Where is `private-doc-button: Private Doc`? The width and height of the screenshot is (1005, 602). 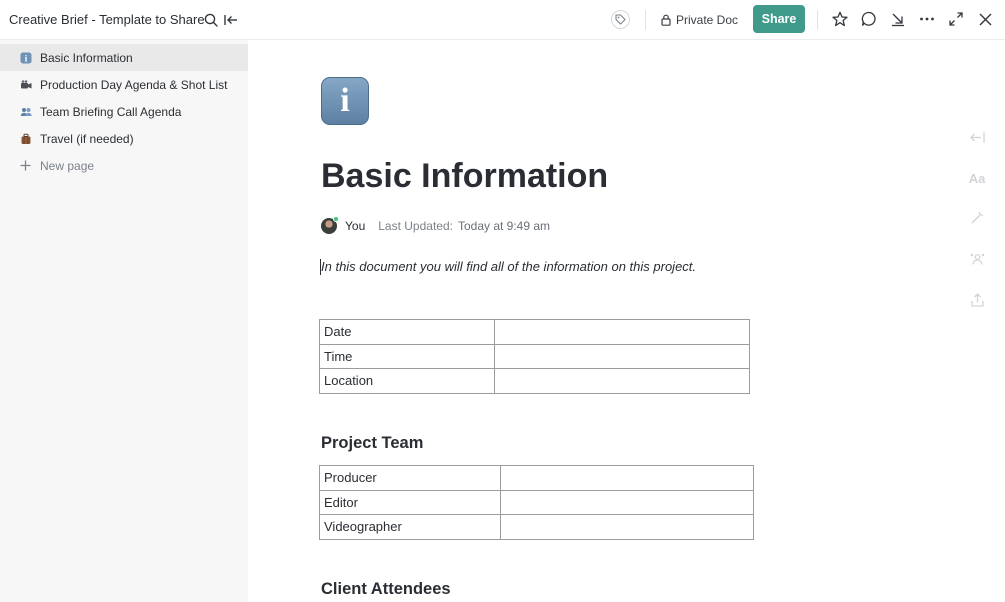 private-doc-button: Private Doc is located at coordinates (699, 20).